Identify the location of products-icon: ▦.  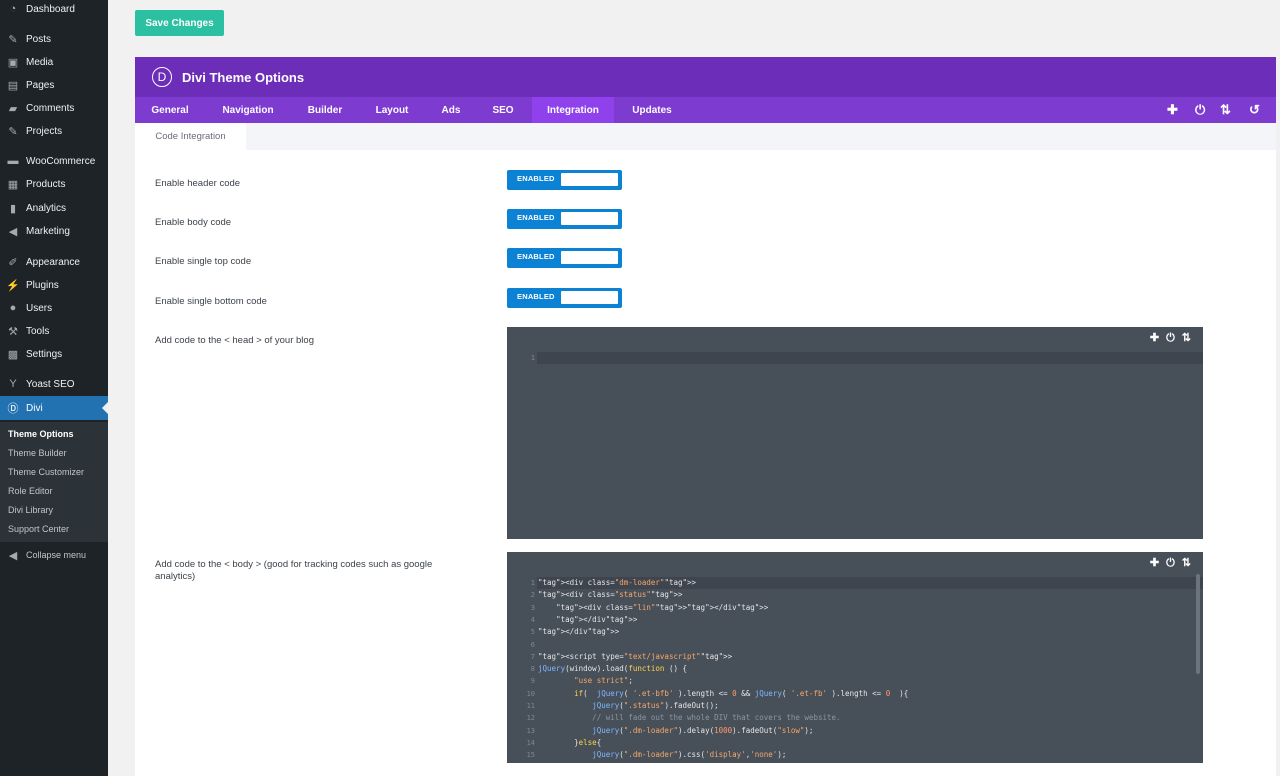
(13, 184).